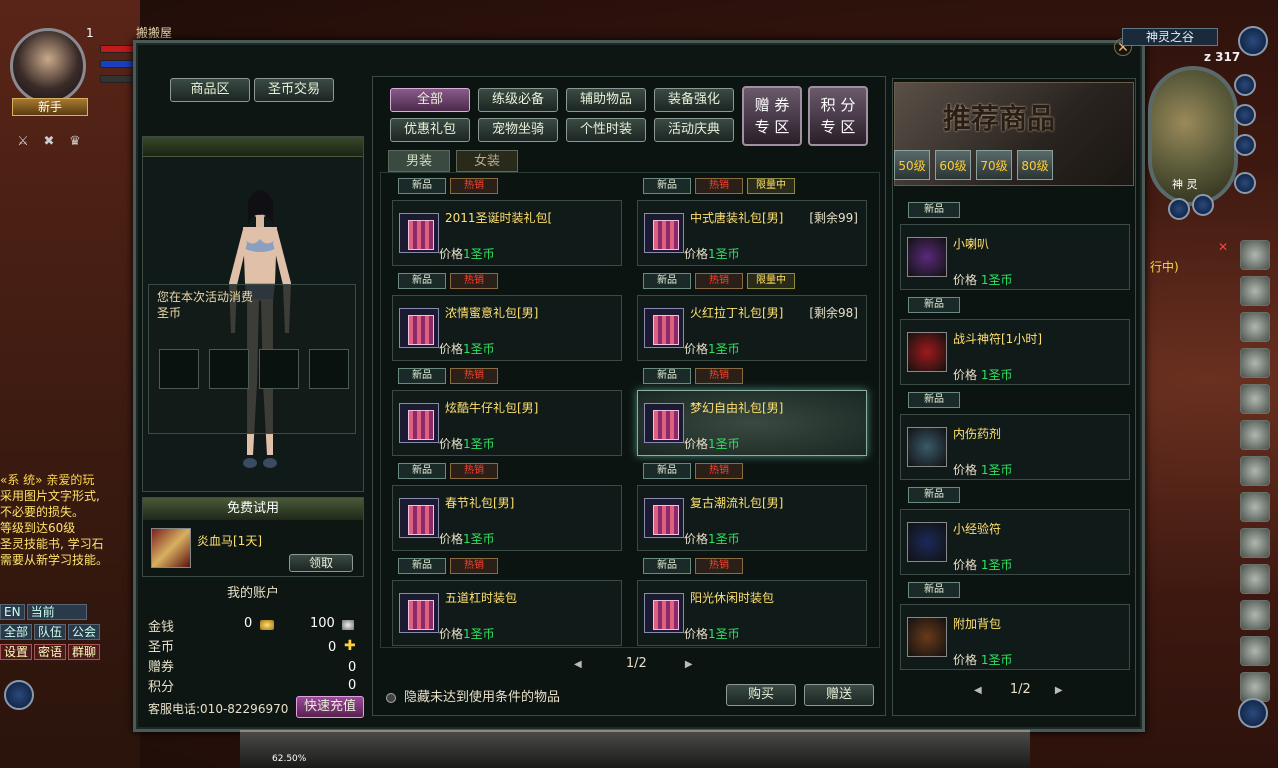  Describe the element at coordinates (1015, 542) in the screenshot. I see `item-card: 小经验符 价格 1圣币` at that location.